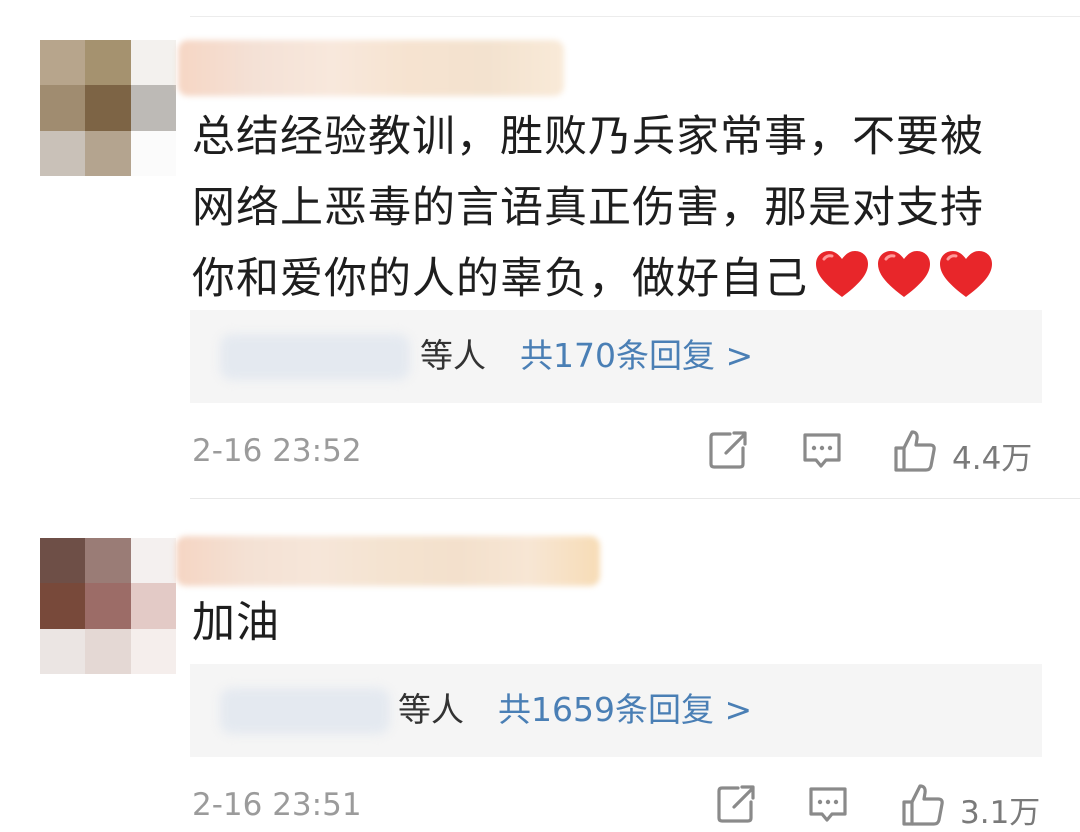 The width and height of the screenshot is (1080, 832). What do you see at coordinates (1000, 813) in the screenshot?
I see `like-count: 3.1万` at bounding box center [1000, 813].